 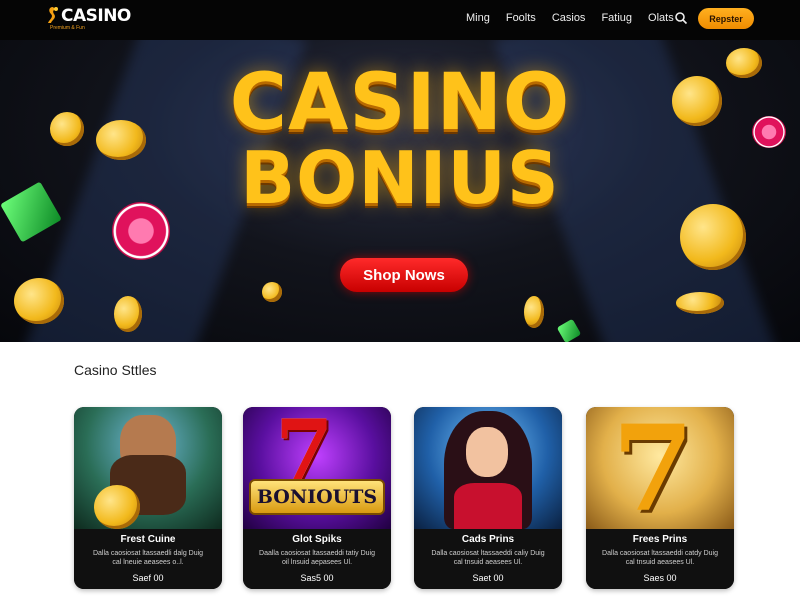 I want to click on red-dress-icon, so click(x=488, y=506).